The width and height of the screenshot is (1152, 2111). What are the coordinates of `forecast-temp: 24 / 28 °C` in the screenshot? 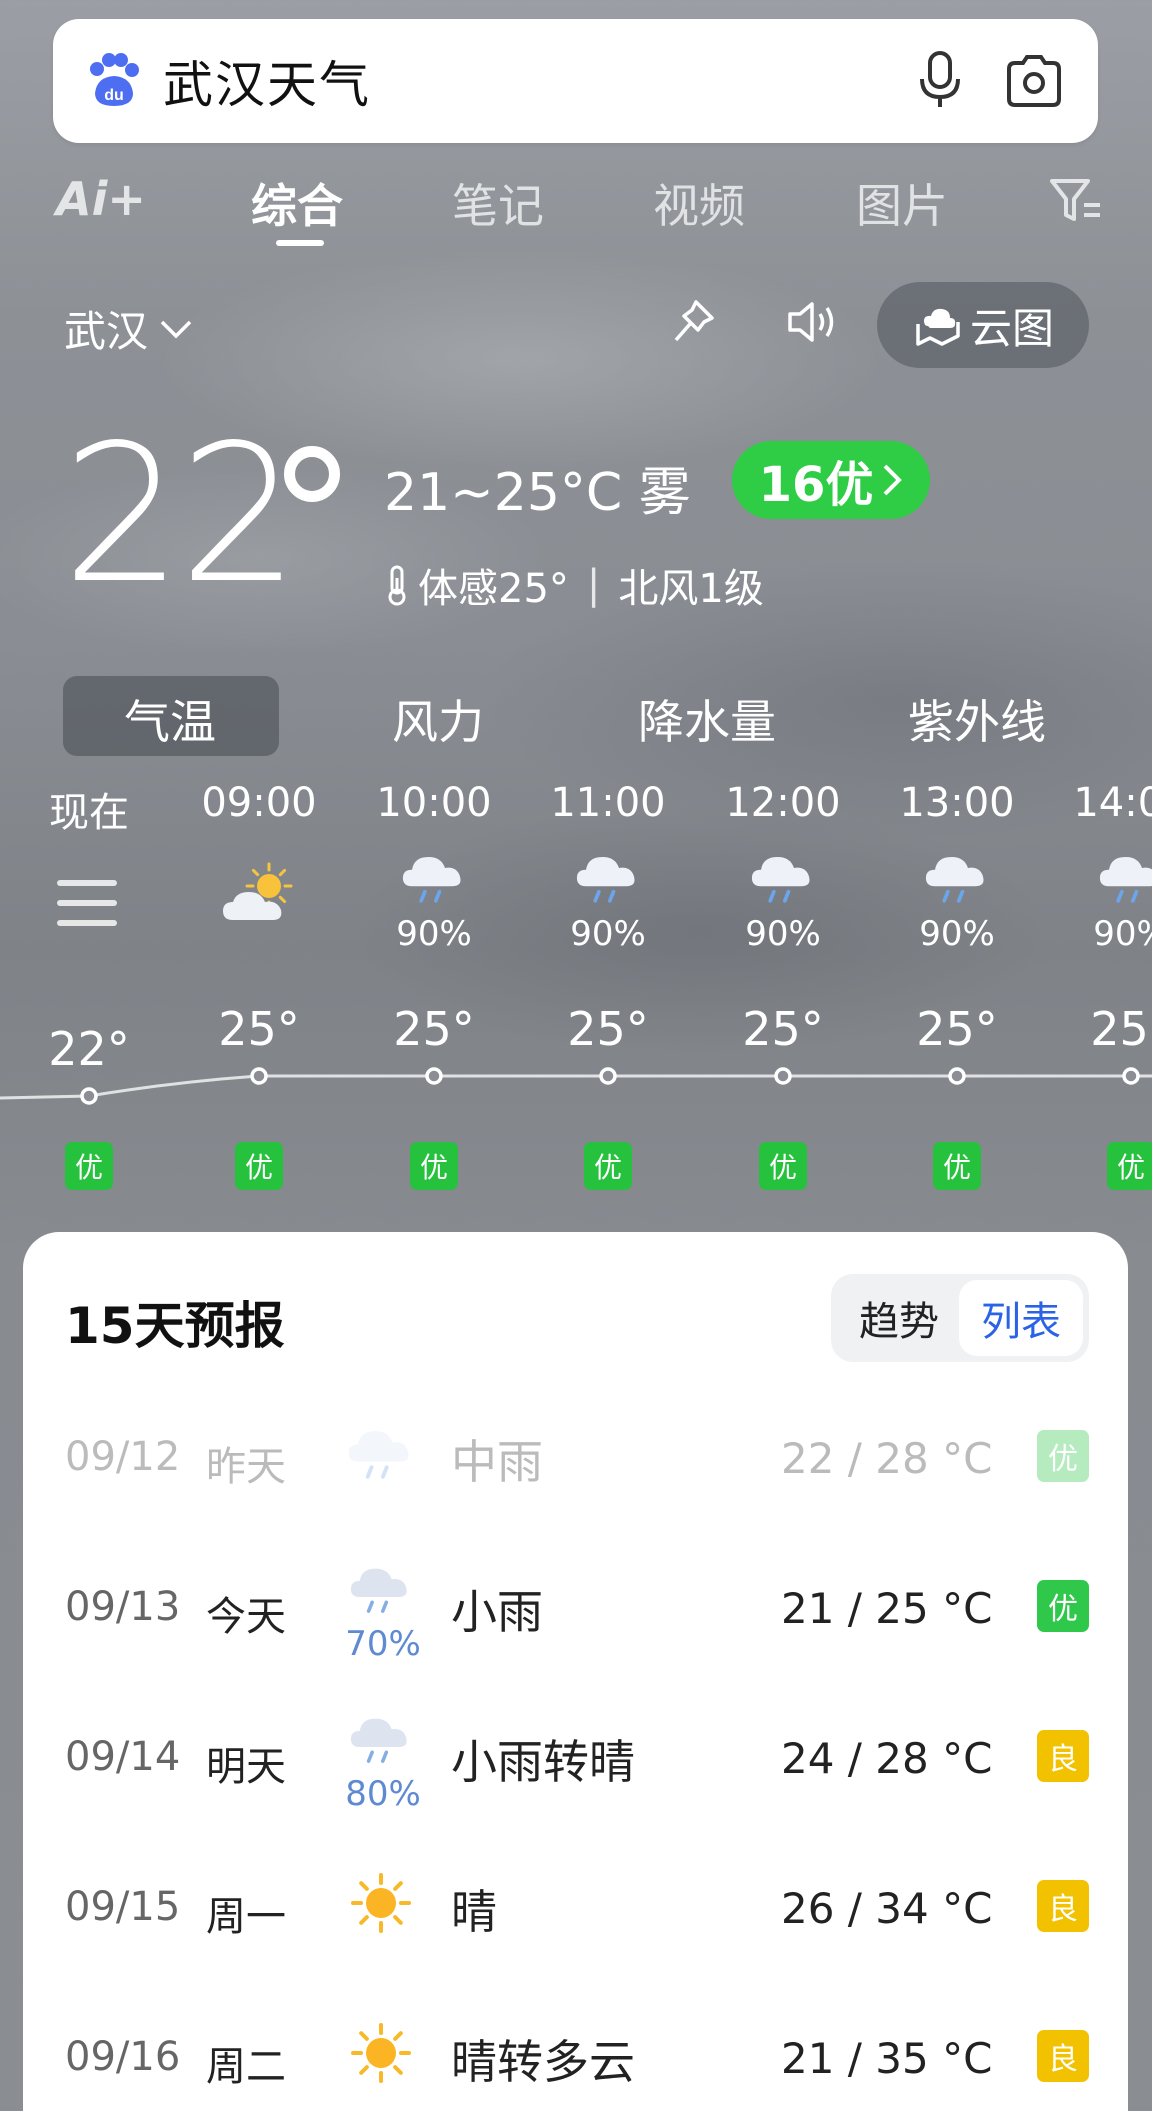 It's located at (887, 1758).